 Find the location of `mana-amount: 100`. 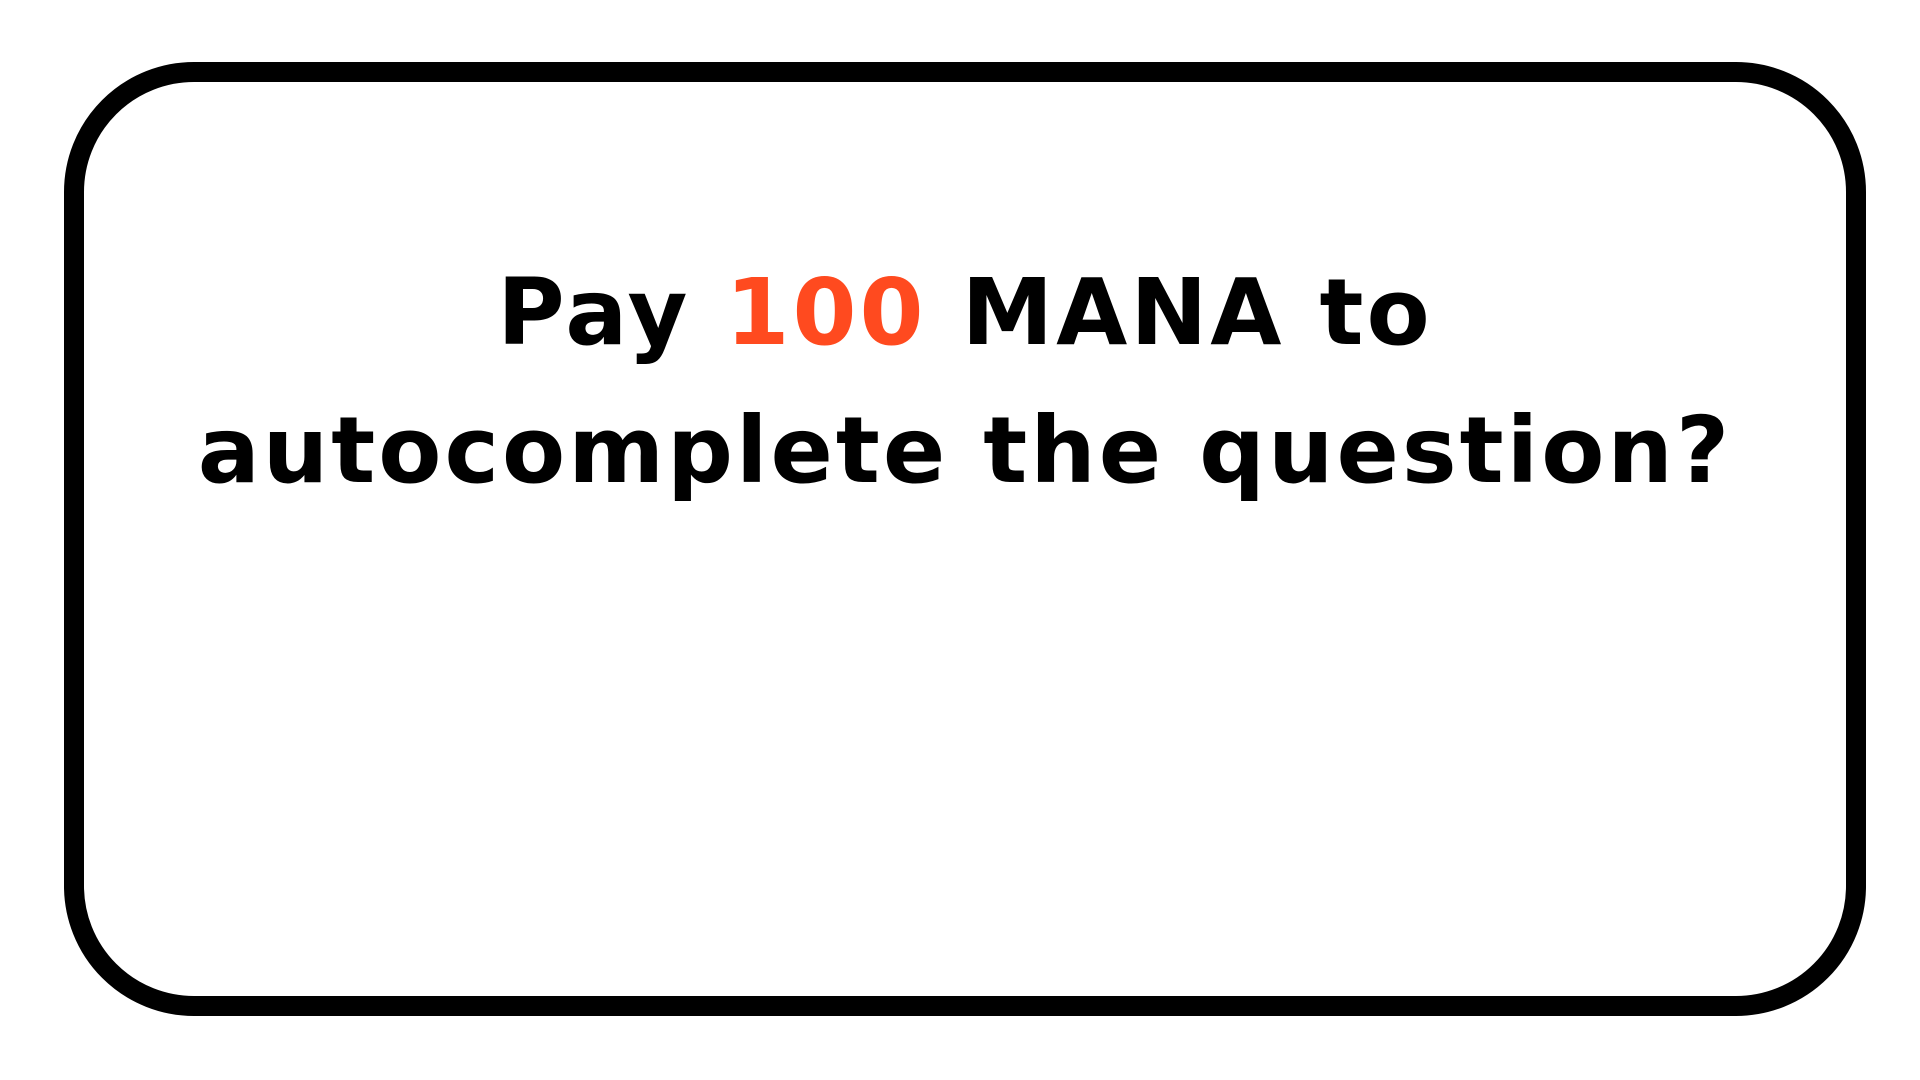

mana-amount: 100 is located at coordinates (826, 312).